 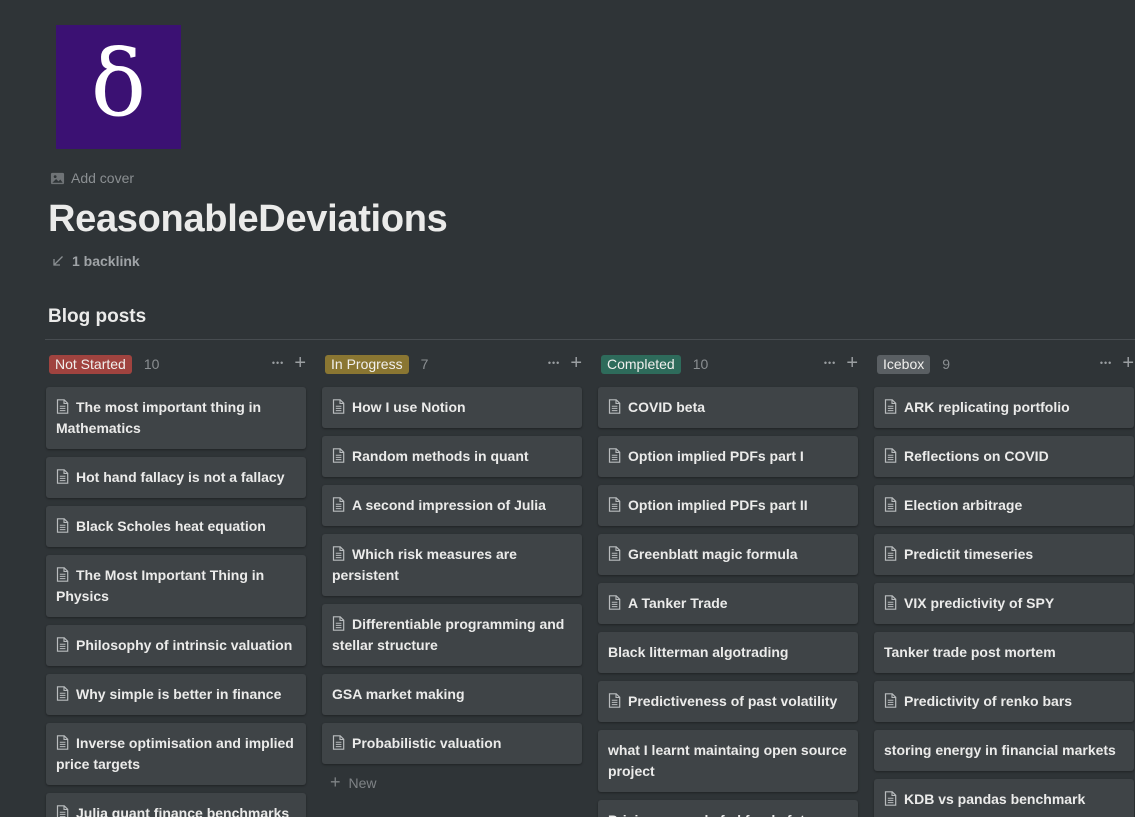 What do you see at coordinates (118, 87) in the screenshot?
I see `page-icon: δ` at bounding box center [118, 87].